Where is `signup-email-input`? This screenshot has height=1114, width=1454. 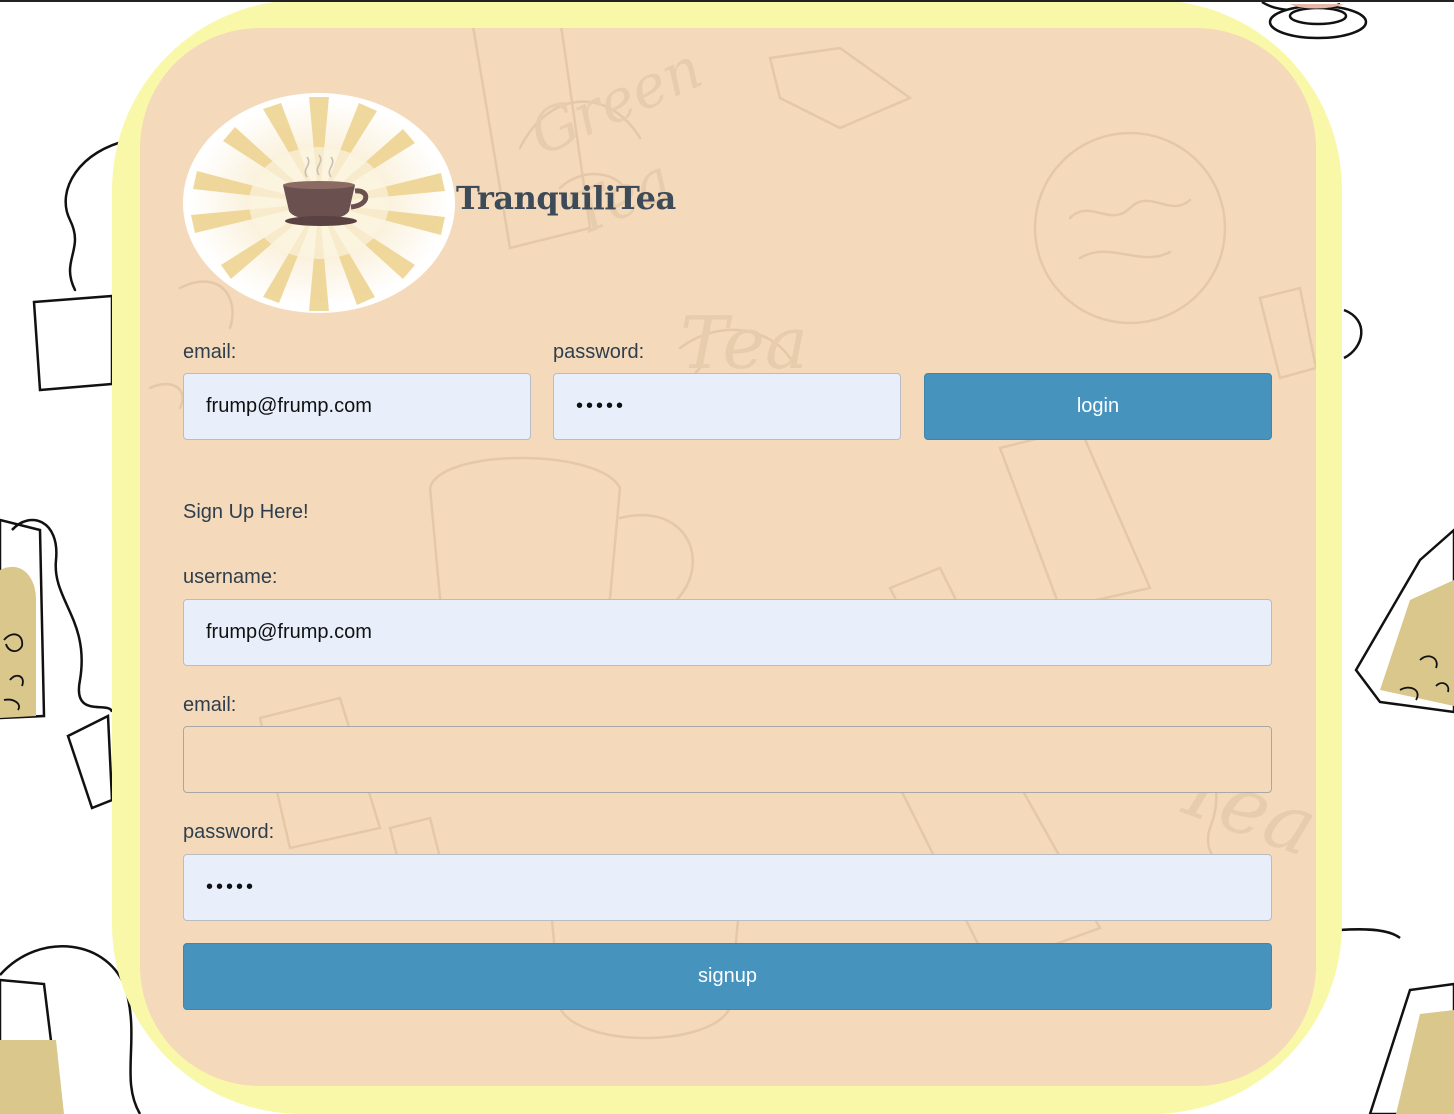
signup-email-input is located at coordinates (727, 759).